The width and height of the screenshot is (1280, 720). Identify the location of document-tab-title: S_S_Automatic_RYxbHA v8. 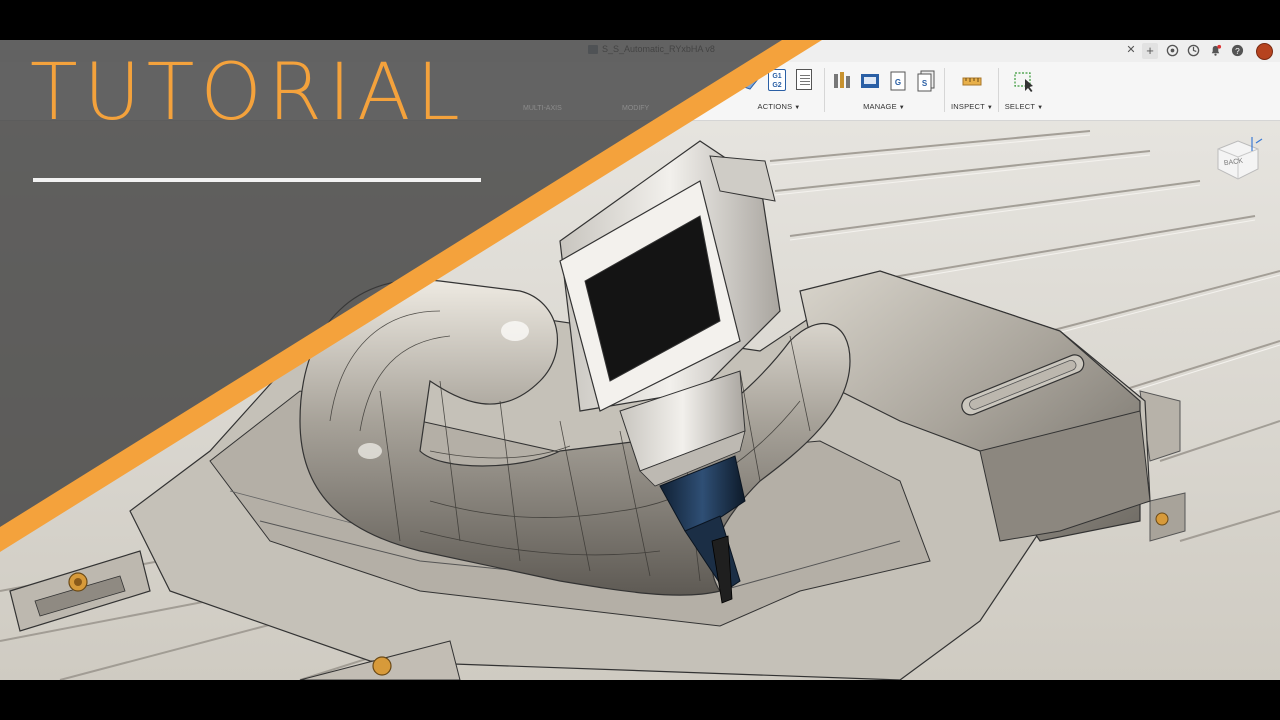
(658, 49).